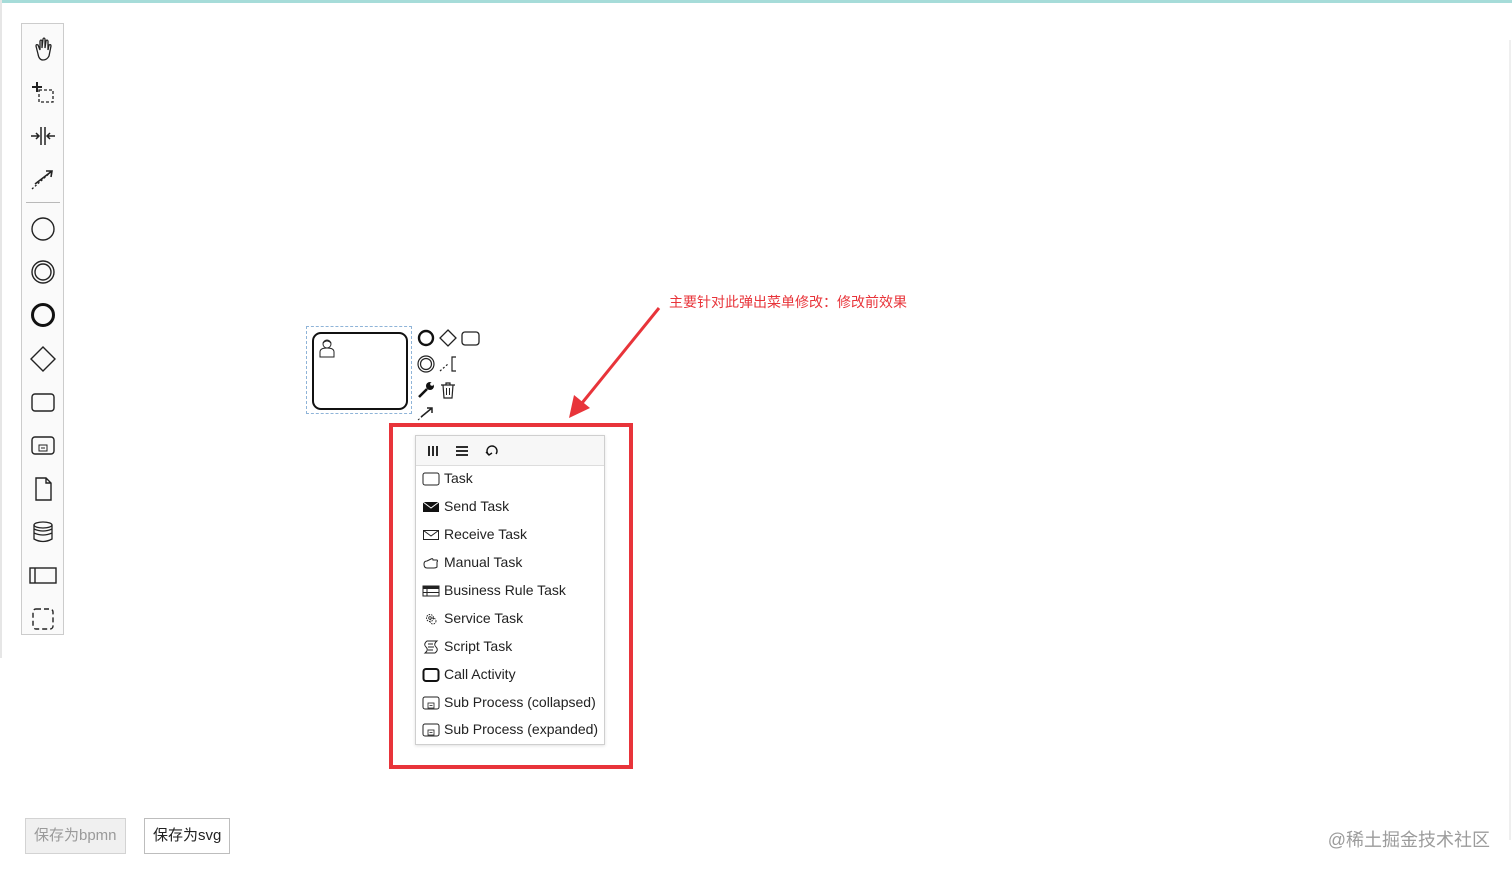 Image resolution: width=1512 pixels, height=872 pixels. Describe the element at coordinates (43, 619) in the screenshot. I see `group-icon` at that location.